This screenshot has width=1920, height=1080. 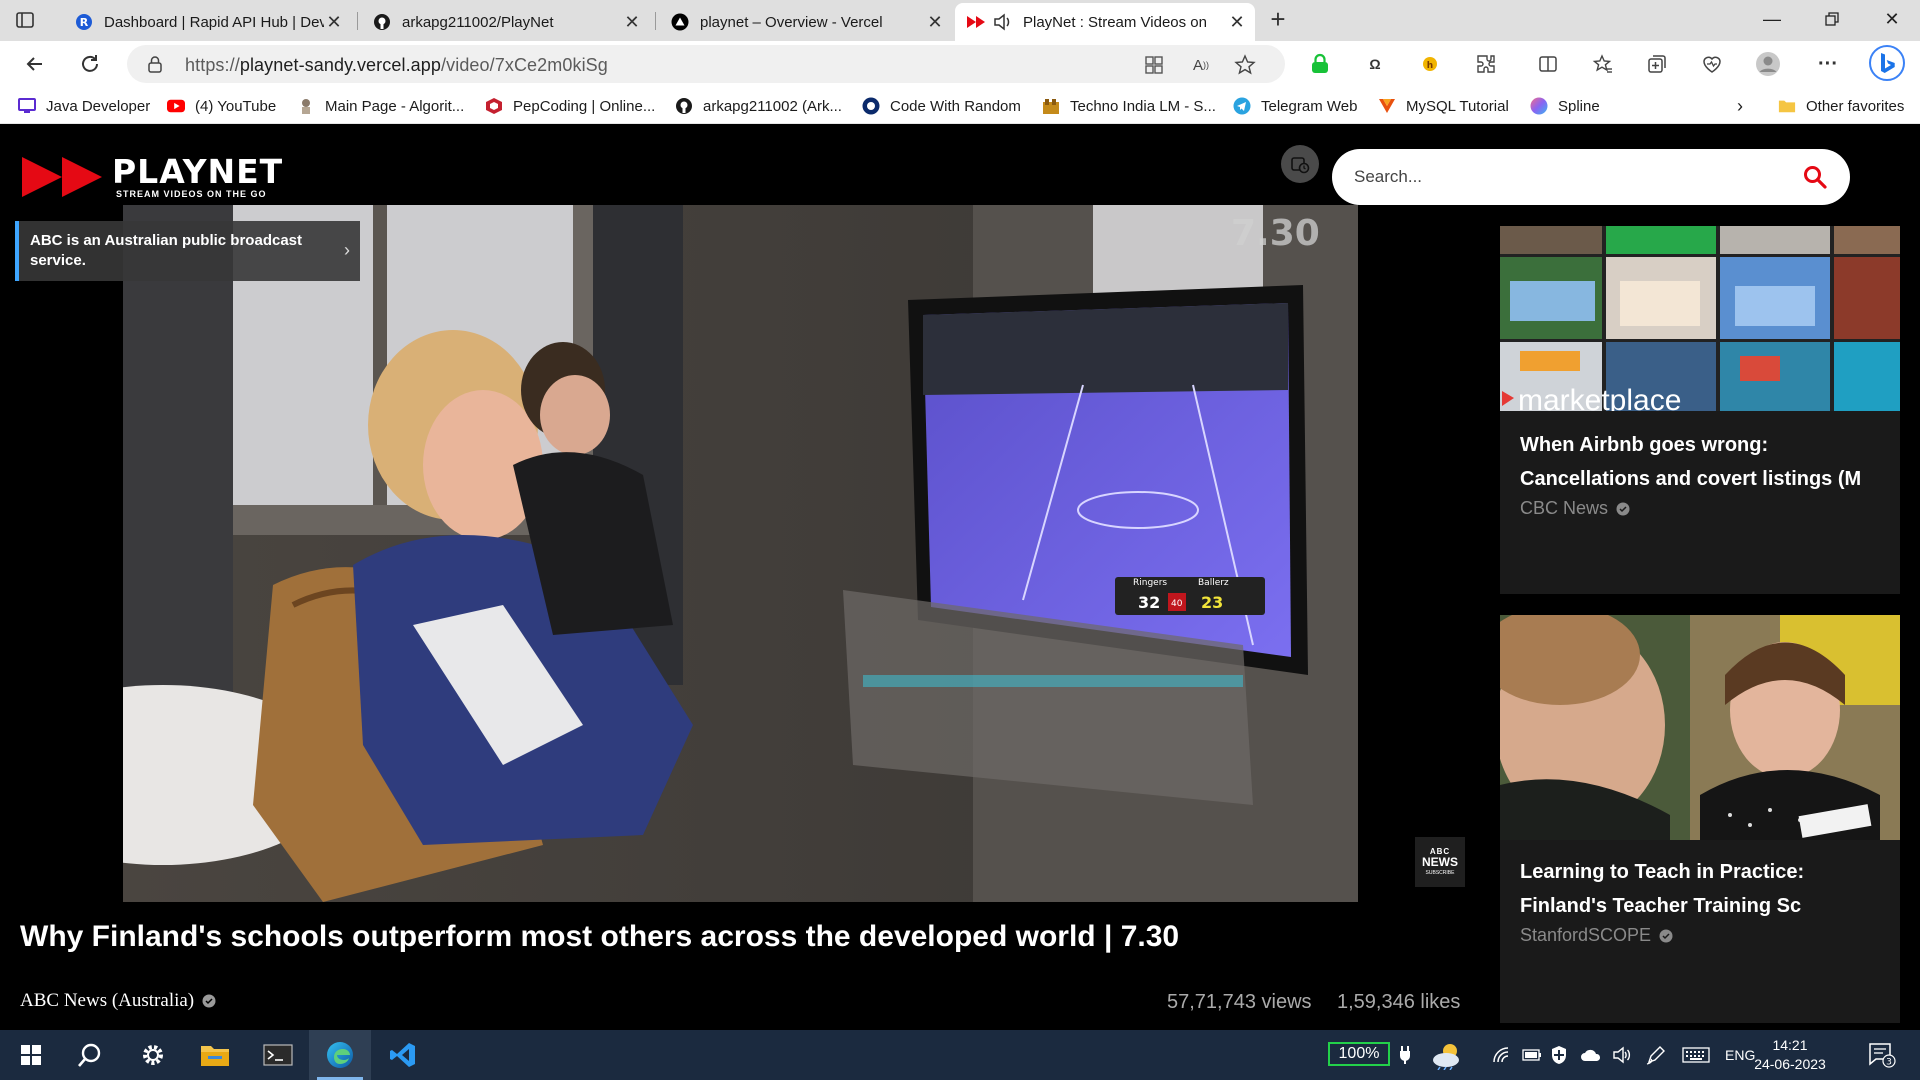 I want to click on mysql-icon, so click(x=1387, y=106).